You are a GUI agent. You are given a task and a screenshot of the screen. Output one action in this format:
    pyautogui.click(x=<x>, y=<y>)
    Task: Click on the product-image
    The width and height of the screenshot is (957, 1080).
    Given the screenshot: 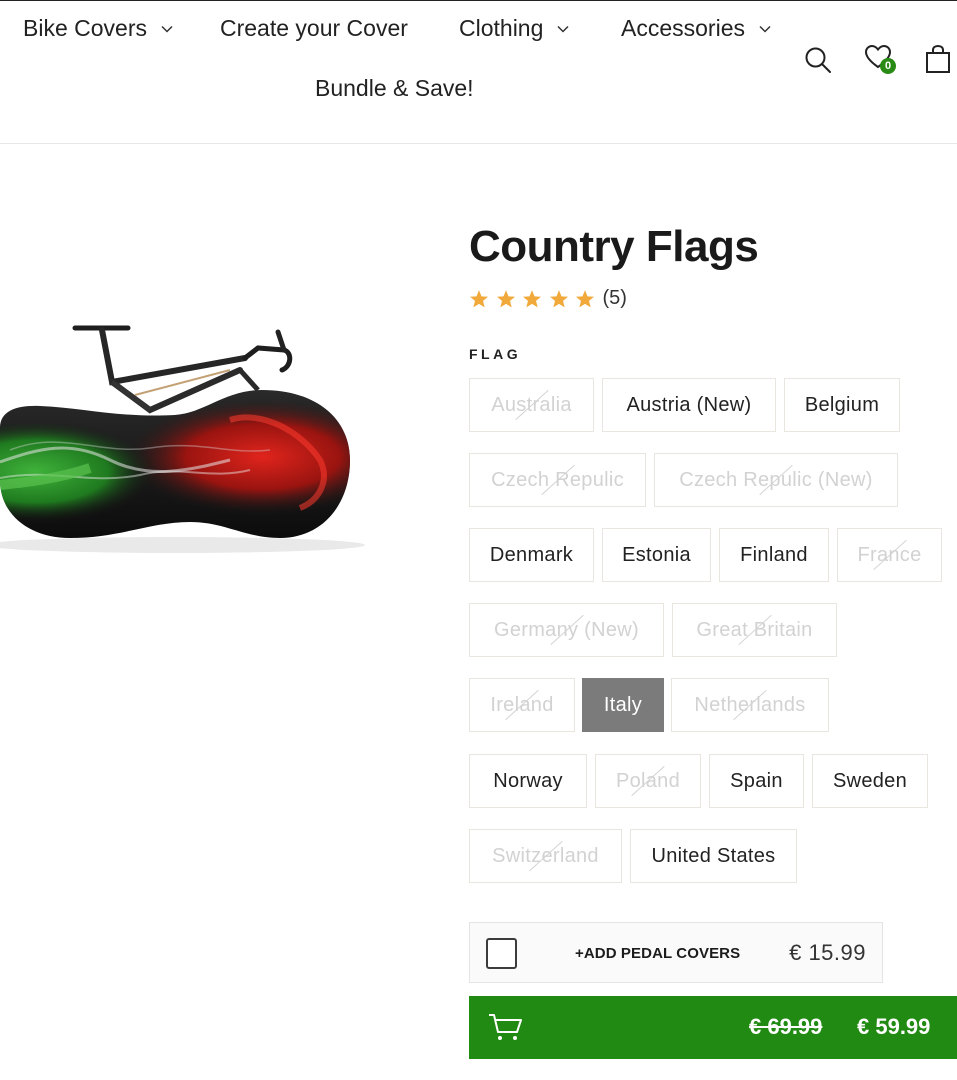 What is the action you would take?
    pyautogui.click(x=182, y=439)
    